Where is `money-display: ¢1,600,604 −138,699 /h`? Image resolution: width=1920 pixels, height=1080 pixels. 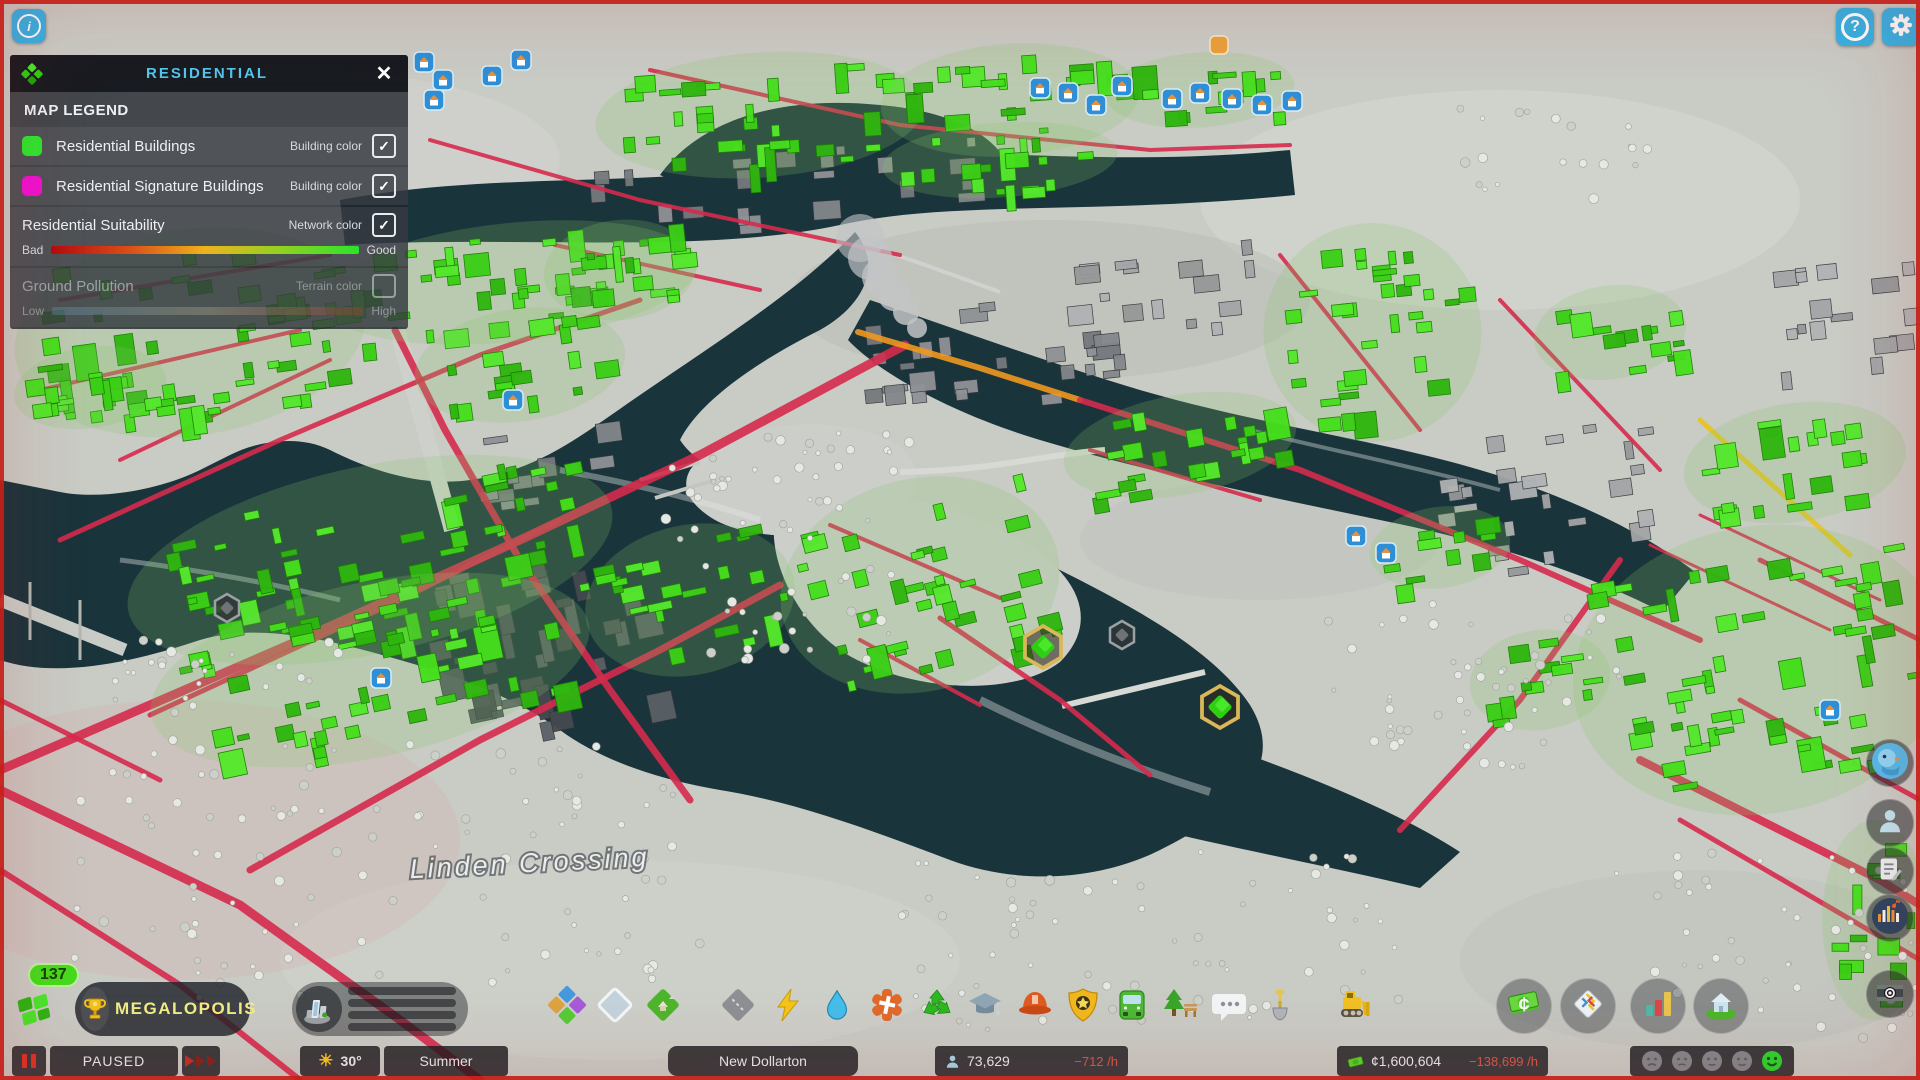
money-display: ¢1,600,604 −138,699 /h is located at coordinates (1442, 1061).